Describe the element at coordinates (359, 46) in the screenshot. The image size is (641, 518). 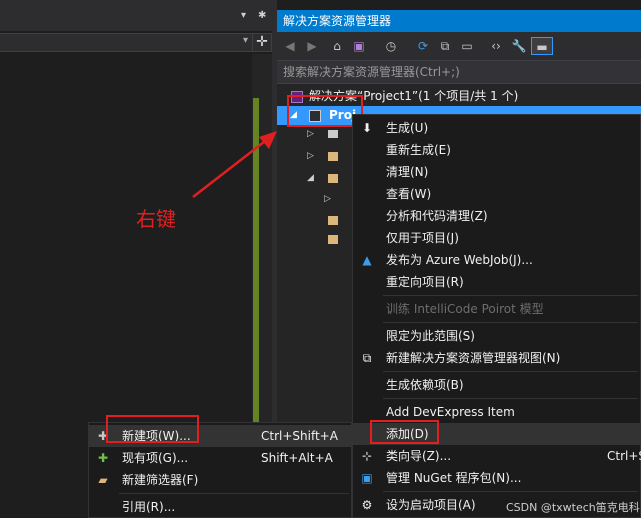
I see `switch-views-icon: ▣` at that location.